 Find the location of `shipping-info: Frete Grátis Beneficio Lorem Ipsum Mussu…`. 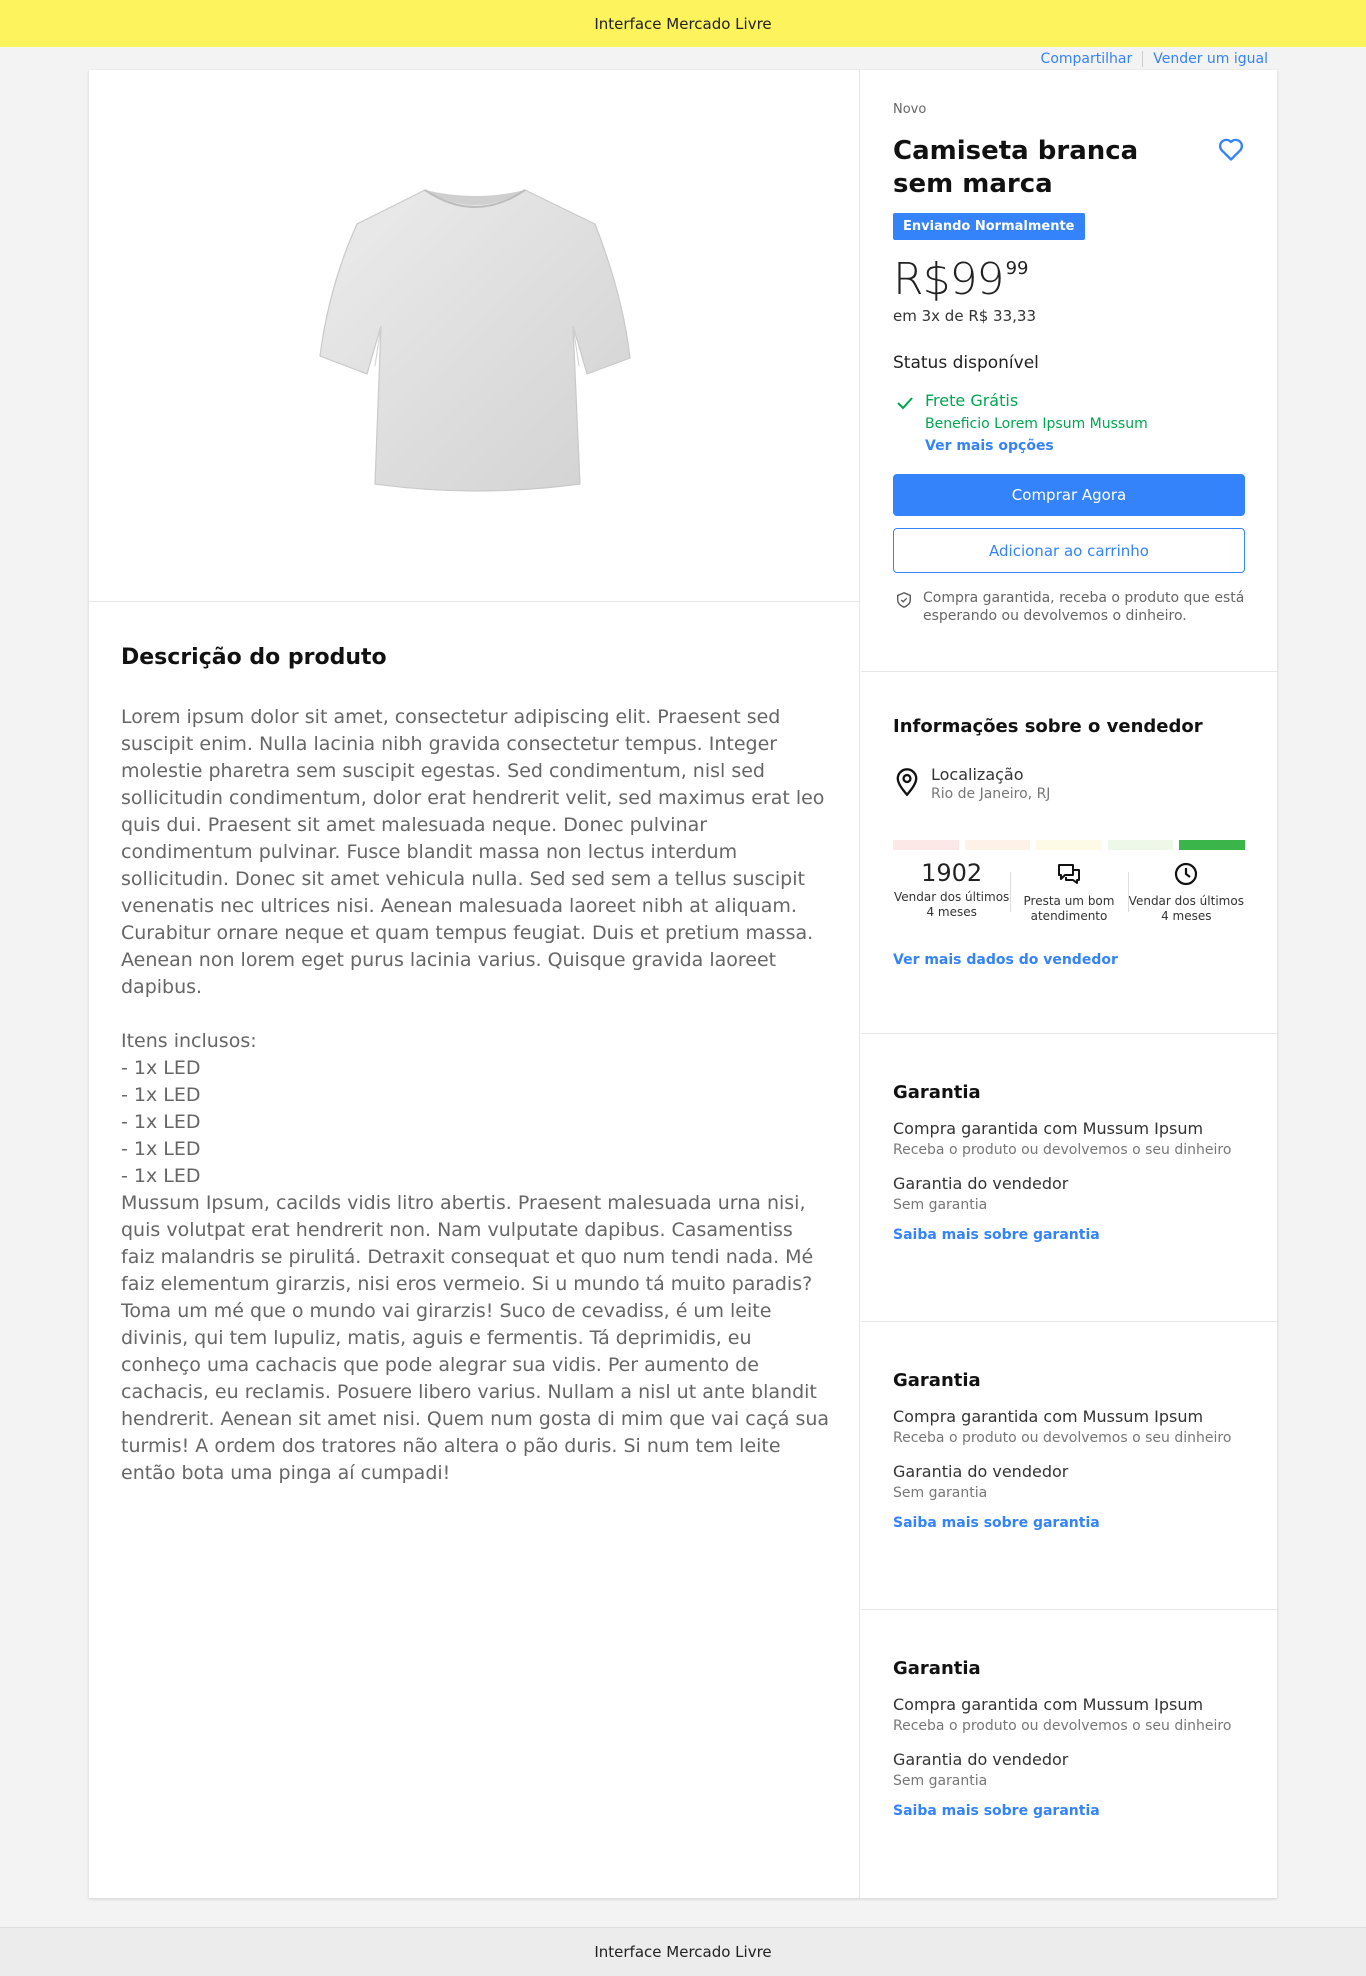

shipping-info: Frete Grátis Beneficio Lorem Ipsum Mussu… is located at coordinates (1069, 422).